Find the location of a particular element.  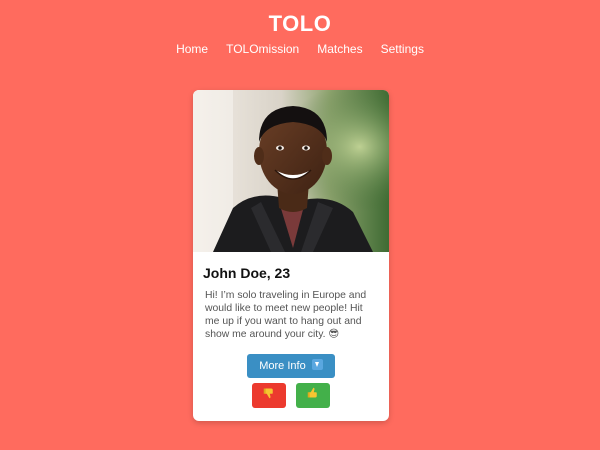

more-info-label: More Info is located at coordinates (282, 366).